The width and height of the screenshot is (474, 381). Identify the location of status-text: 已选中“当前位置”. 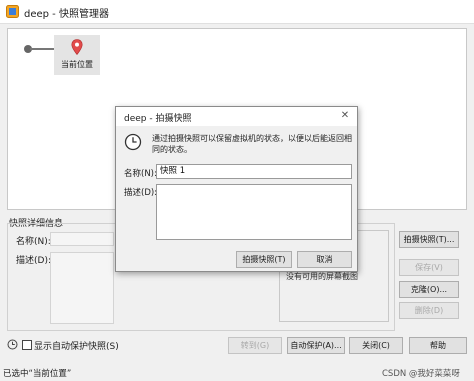
(37, 374).